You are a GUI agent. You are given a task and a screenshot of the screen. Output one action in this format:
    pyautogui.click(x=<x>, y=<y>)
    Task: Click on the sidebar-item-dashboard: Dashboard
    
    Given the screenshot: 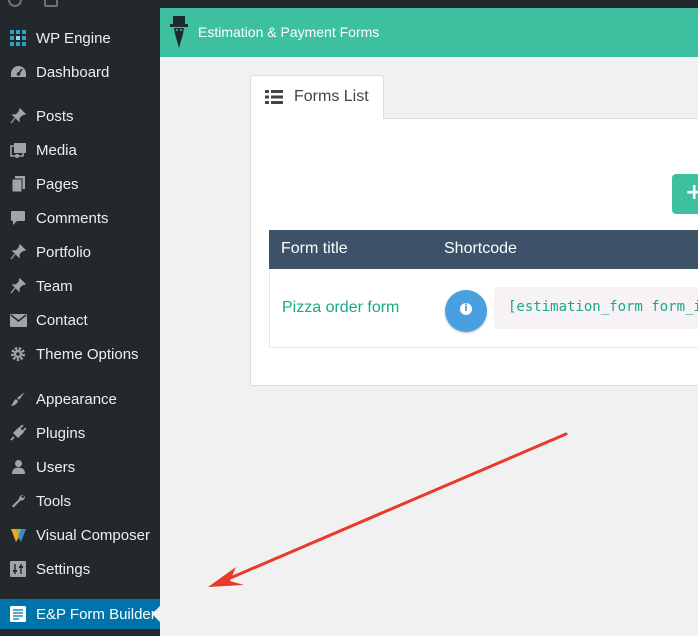 What is the action you would take?
    pyautogui.click(x=80, y=72)
    